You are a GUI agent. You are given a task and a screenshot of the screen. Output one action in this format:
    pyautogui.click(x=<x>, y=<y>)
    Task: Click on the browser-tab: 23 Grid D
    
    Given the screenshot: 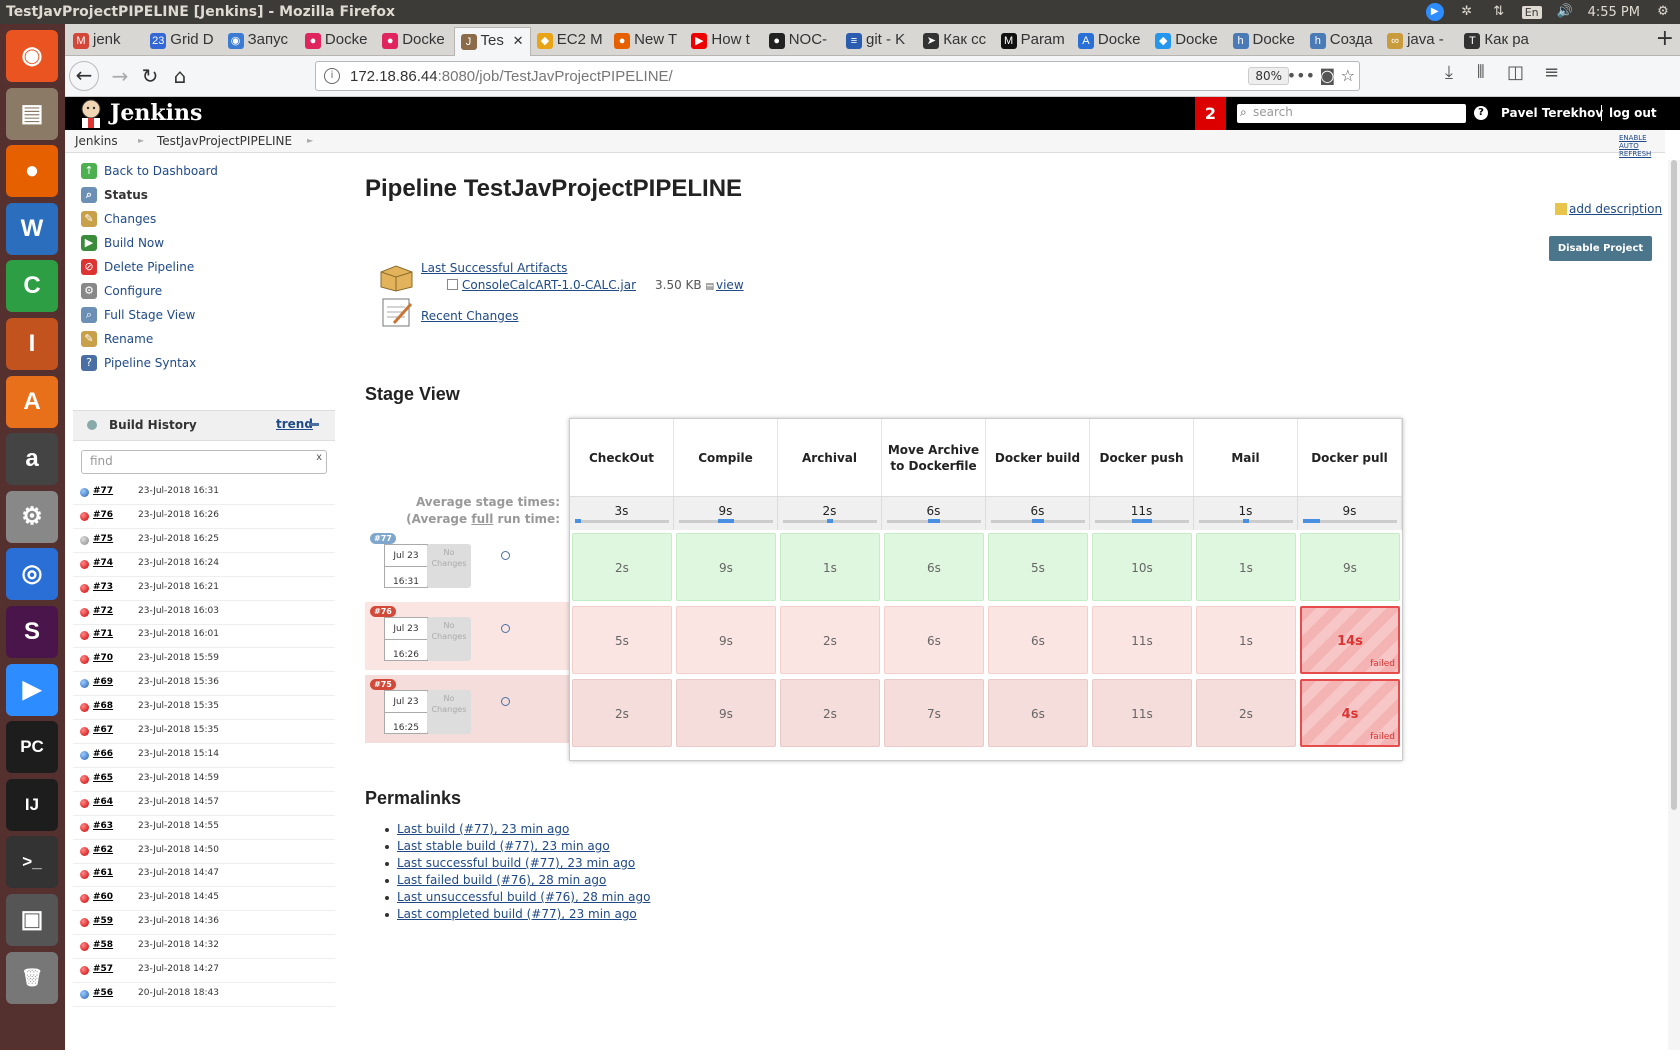 What is the action you would take?
    pyautogui.click(x=182, y=41)
    